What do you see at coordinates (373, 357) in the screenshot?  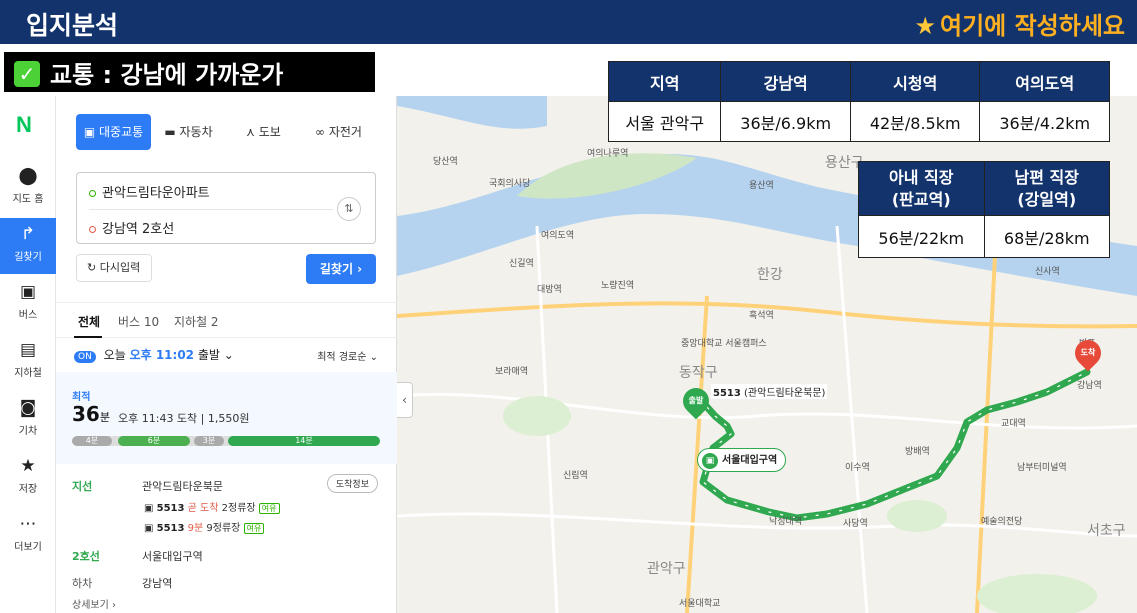 I see `chevron-down-icon: ⌄` at bounding box center [373, 357].